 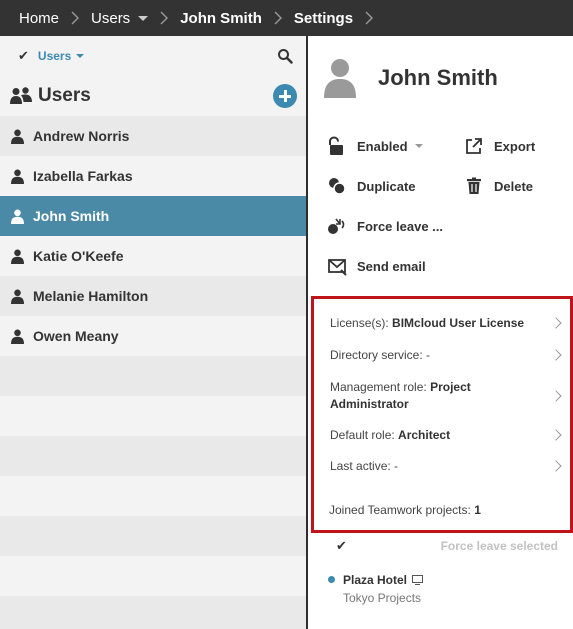 What do you see at coordinates (336, 226) in the screenshot?
I see `force-leave-icon` at bounding box center [336, 226].